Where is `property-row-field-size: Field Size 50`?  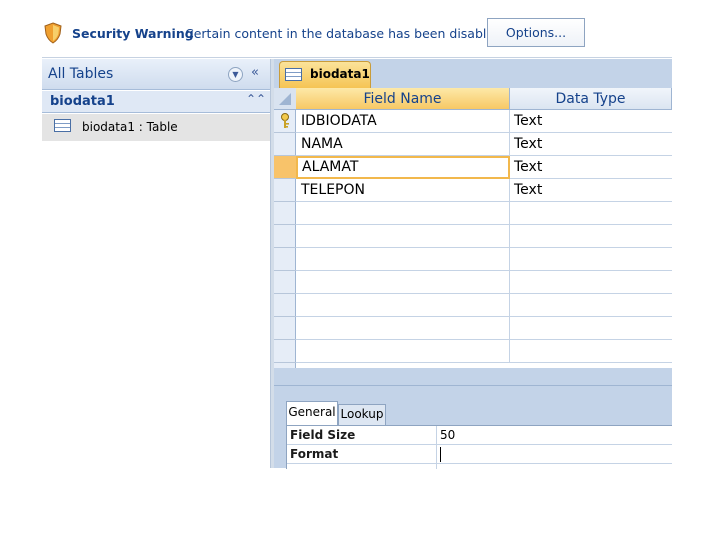
property-row-field-size: Field Size 50 is located at coordinates (479, 435).